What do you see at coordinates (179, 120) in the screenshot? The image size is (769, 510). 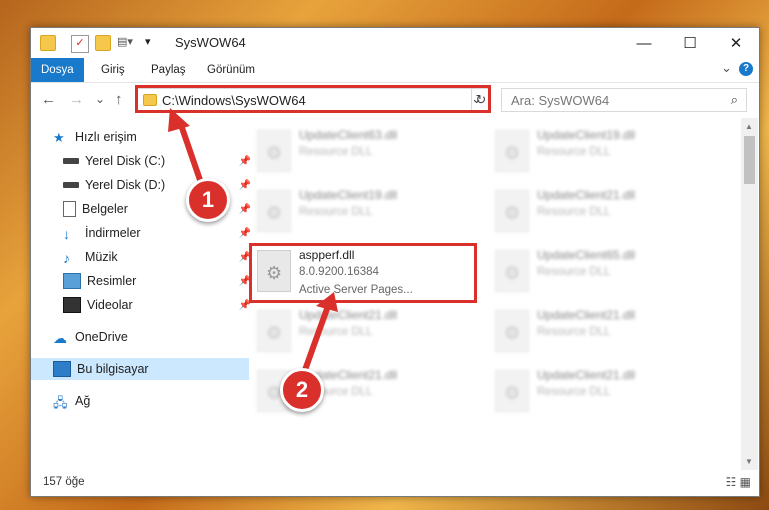 I see `arrow-1-head` at bounding box center [179, 120].